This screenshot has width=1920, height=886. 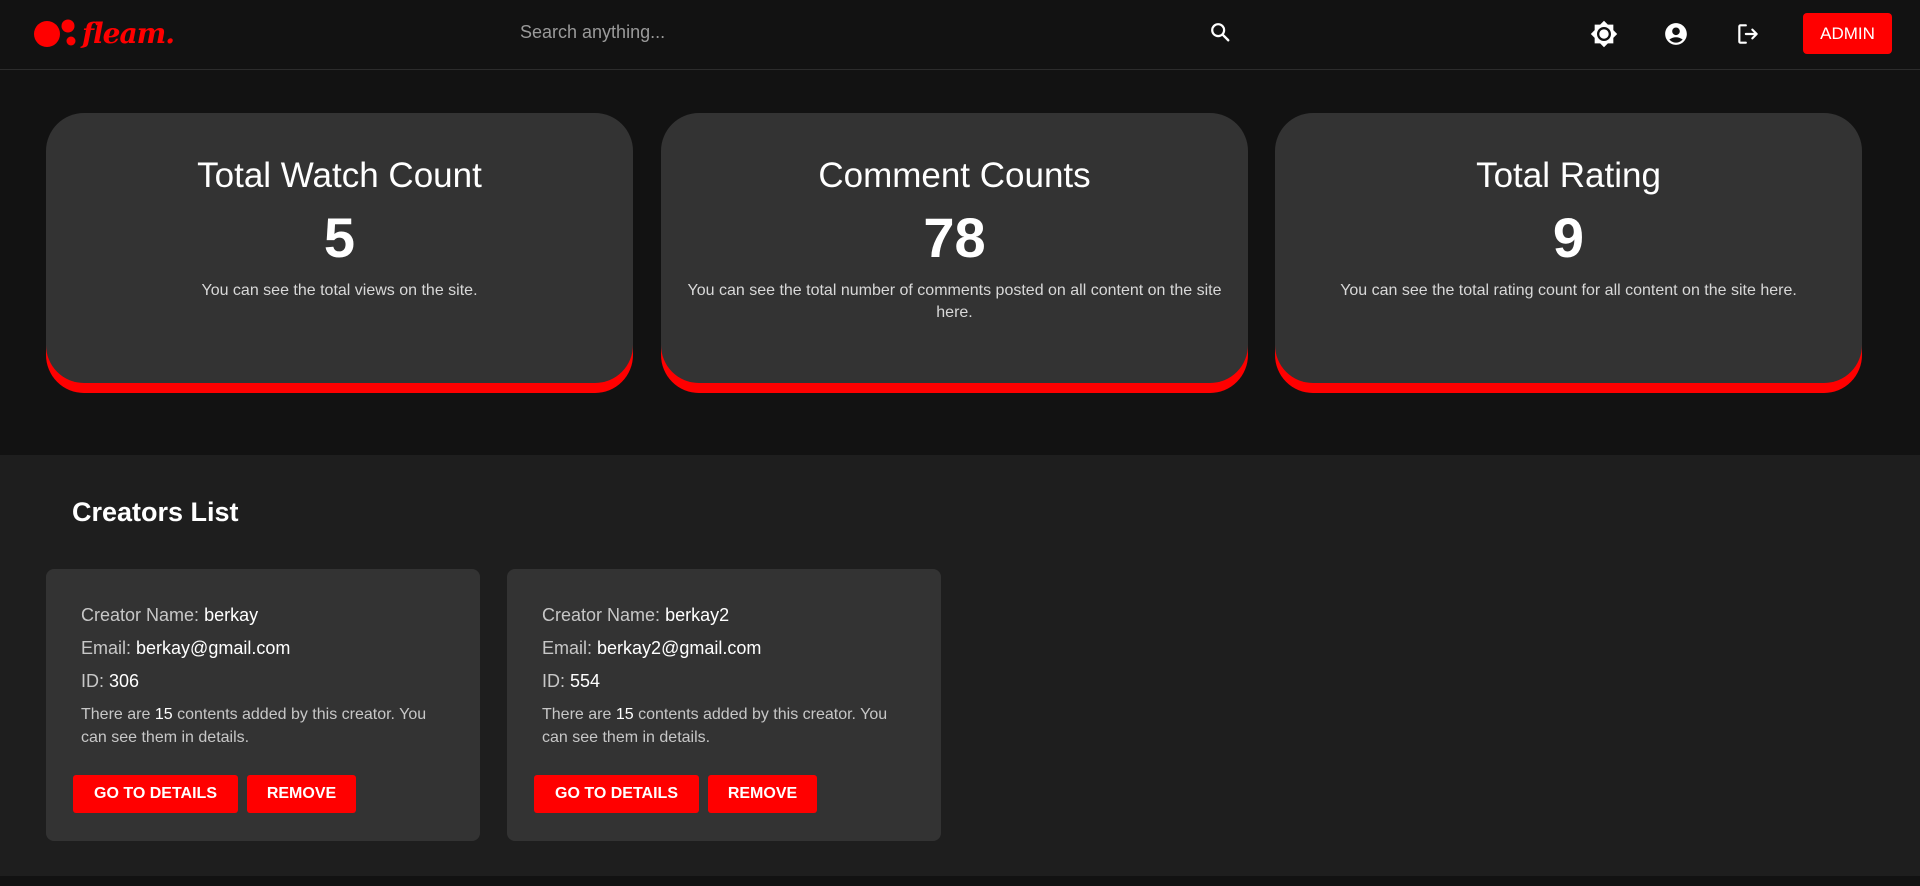 What do you see at coordinates (55, 33) in the screenshot?
I see `logo-mark-icon` at bounding box center [55, 33].